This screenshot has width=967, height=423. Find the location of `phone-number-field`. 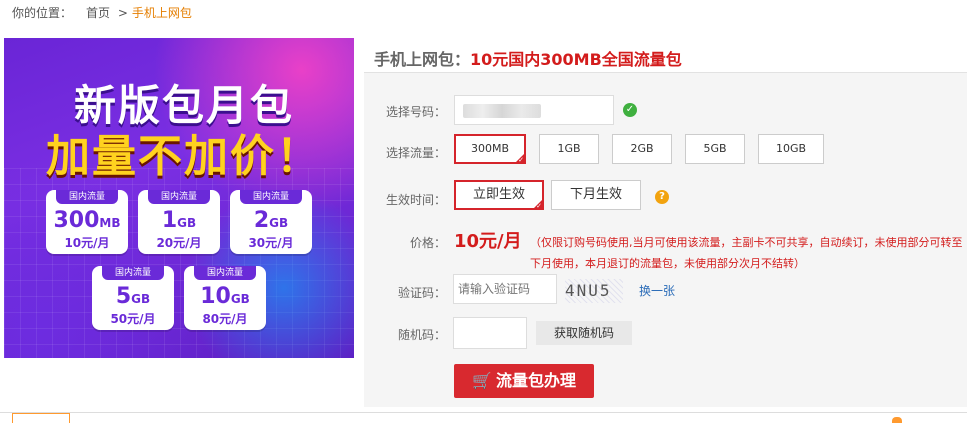

phone-number-field is located at coordinates (534, 110).